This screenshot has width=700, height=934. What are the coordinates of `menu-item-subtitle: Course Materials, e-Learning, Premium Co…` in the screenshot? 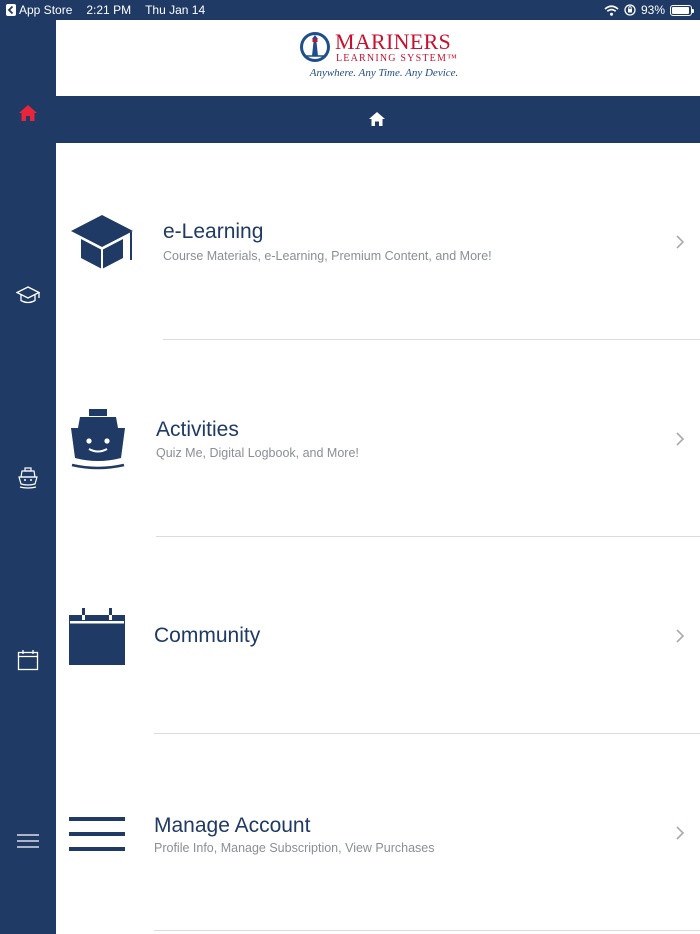 It's located at (327, 256).